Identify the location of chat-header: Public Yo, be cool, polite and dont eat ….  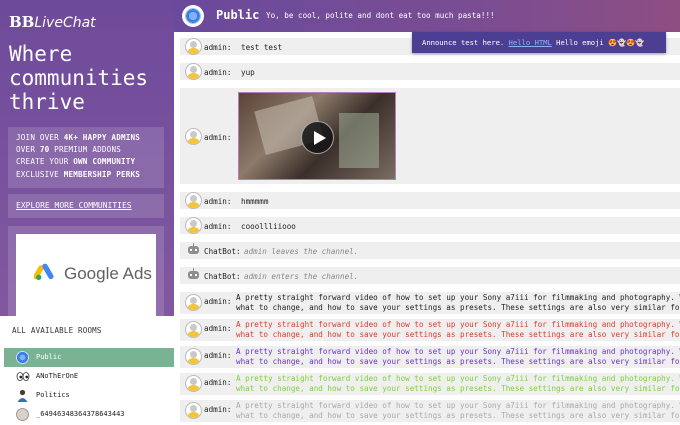
(427, 16).